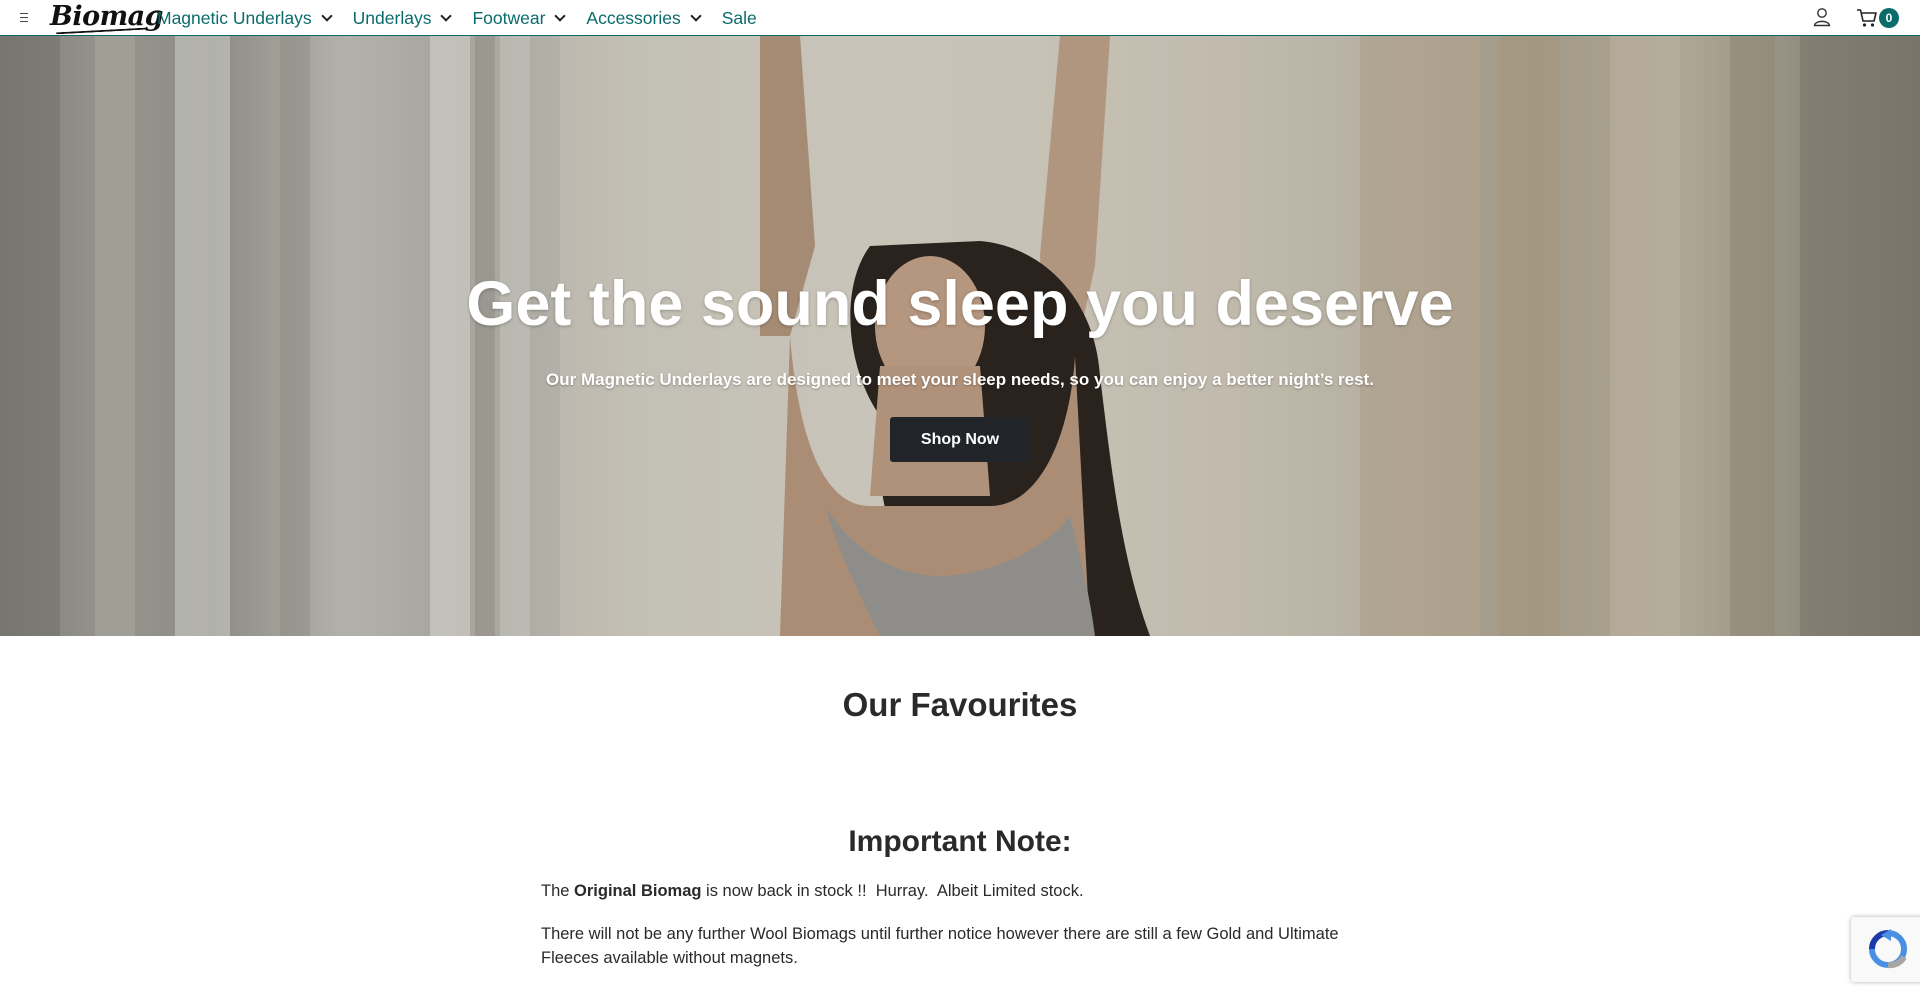  What do you see at coordinates (960, 439) in the screenshot?
I see `shop-now-button: Shop Now` at bounding box center [960, 439].